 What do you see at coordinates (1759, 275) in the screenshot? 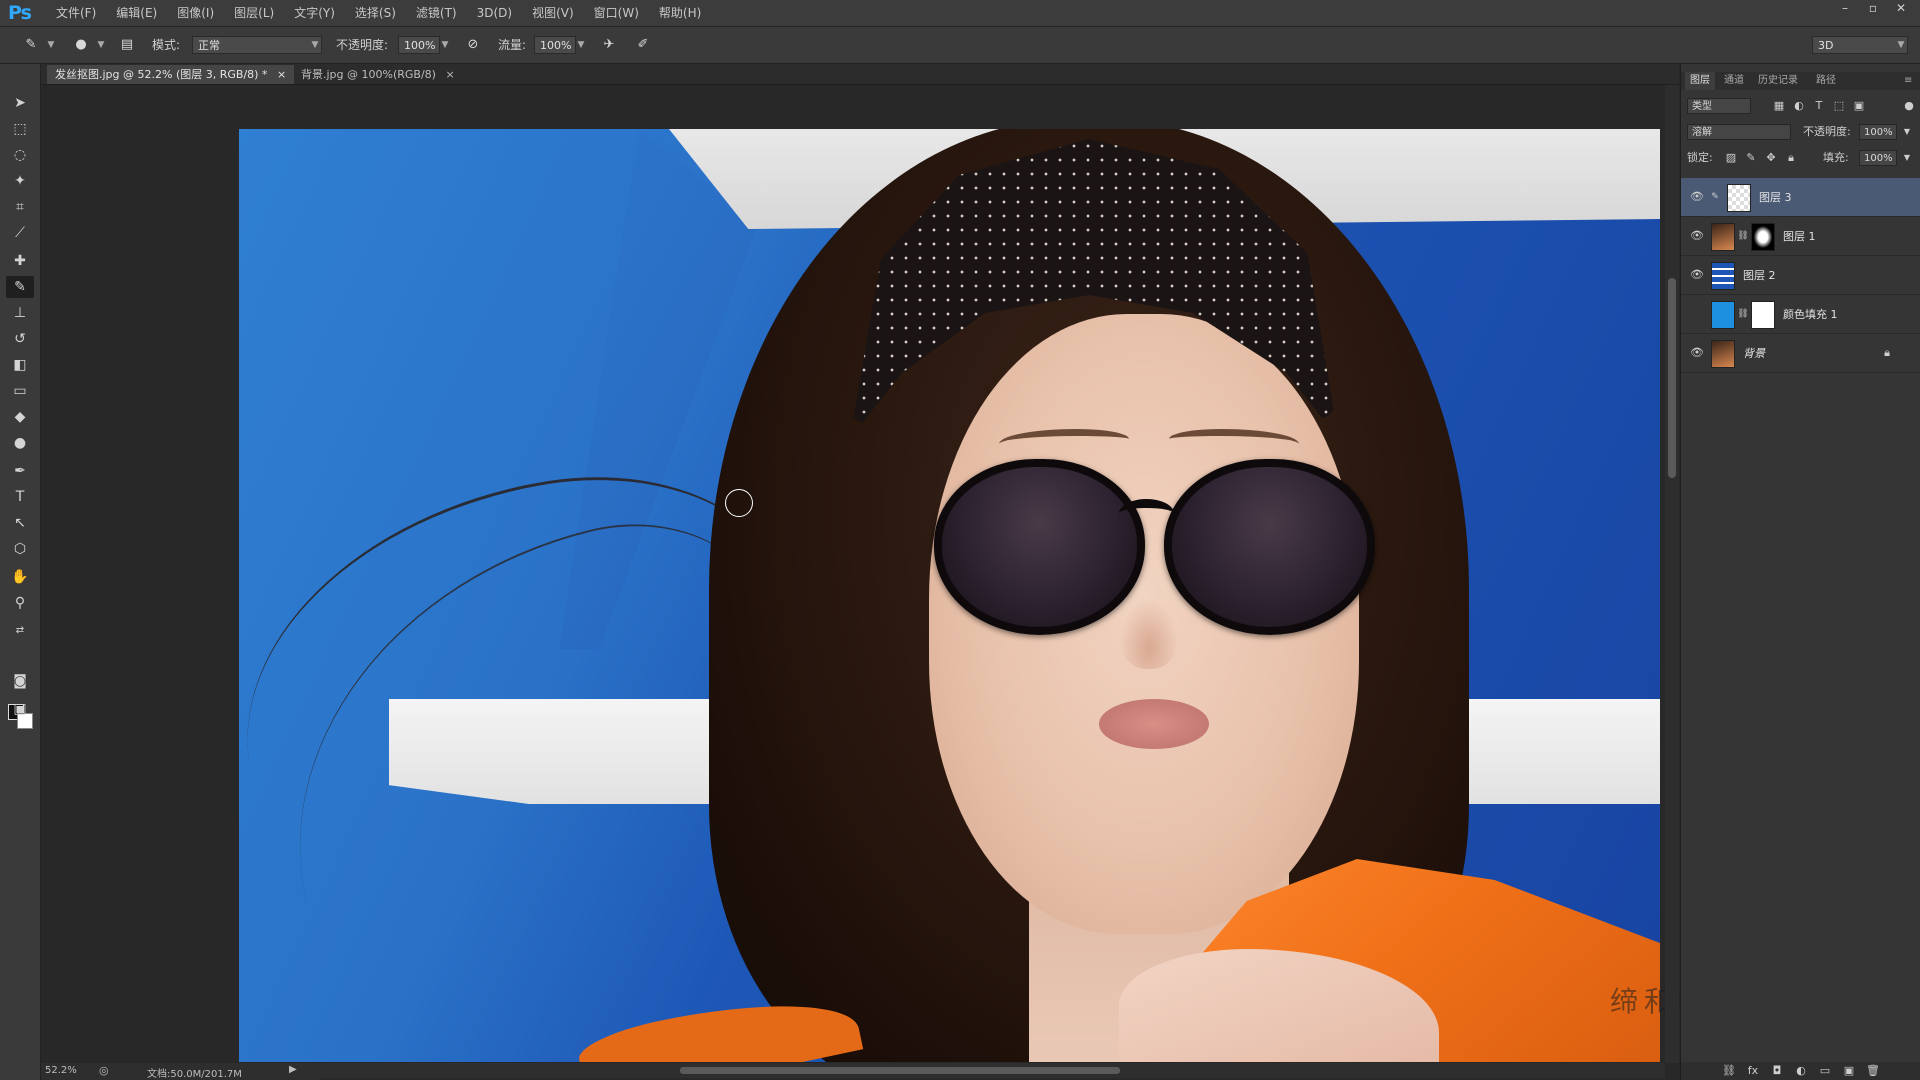
I see `layer-name: 图层 2` at bounding box center [1759, 275].